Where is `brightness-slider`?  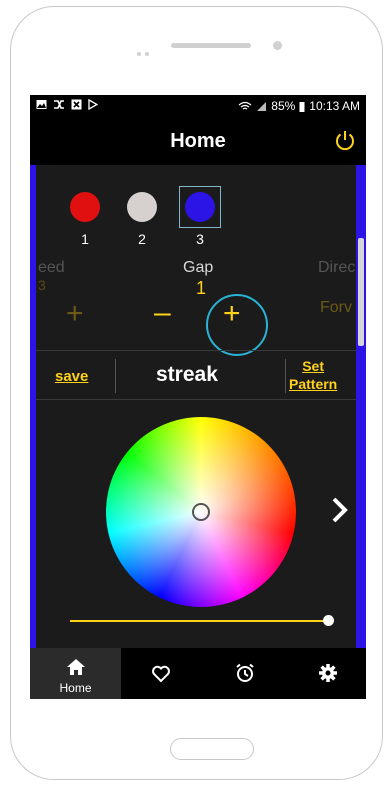 brightness-slider is located at coordinates (199, 621).